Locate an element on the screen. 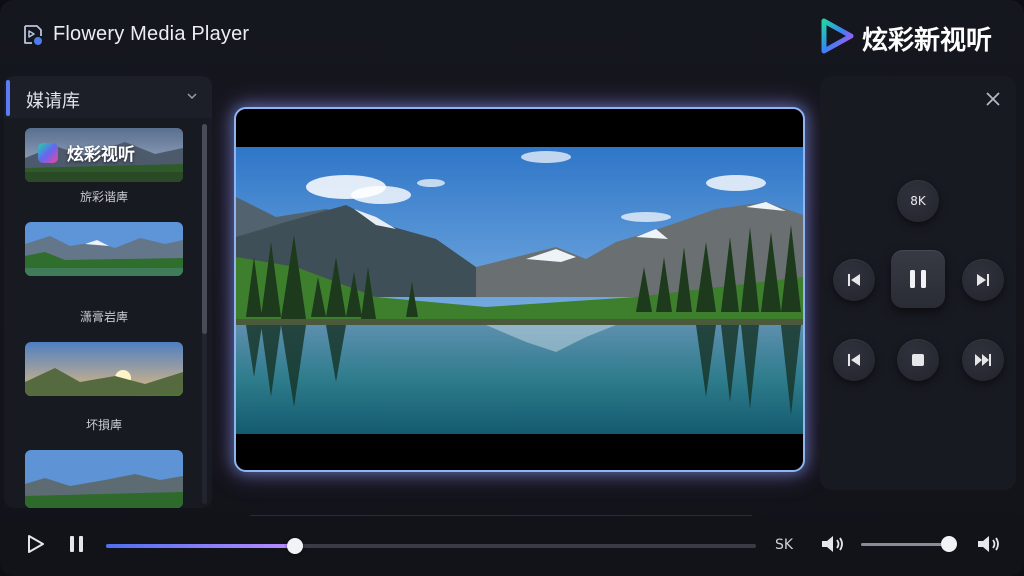 The height and width of the screenshot is (576, 1024). library-item-label: 旂彩谐庳 is located at coordinates (103, 197).